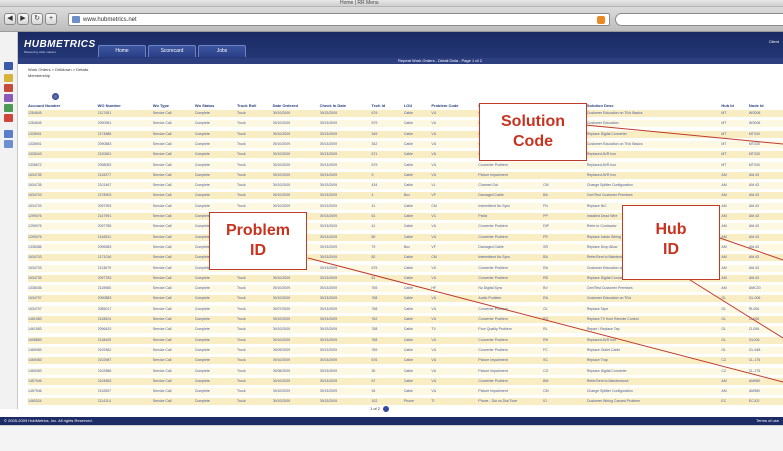 This screenshot has width=783, height=451. What do you see at coordinates (204, 106) in the screenshot?
I see `column-header: Wo Status` at bounding box center [204, 106].